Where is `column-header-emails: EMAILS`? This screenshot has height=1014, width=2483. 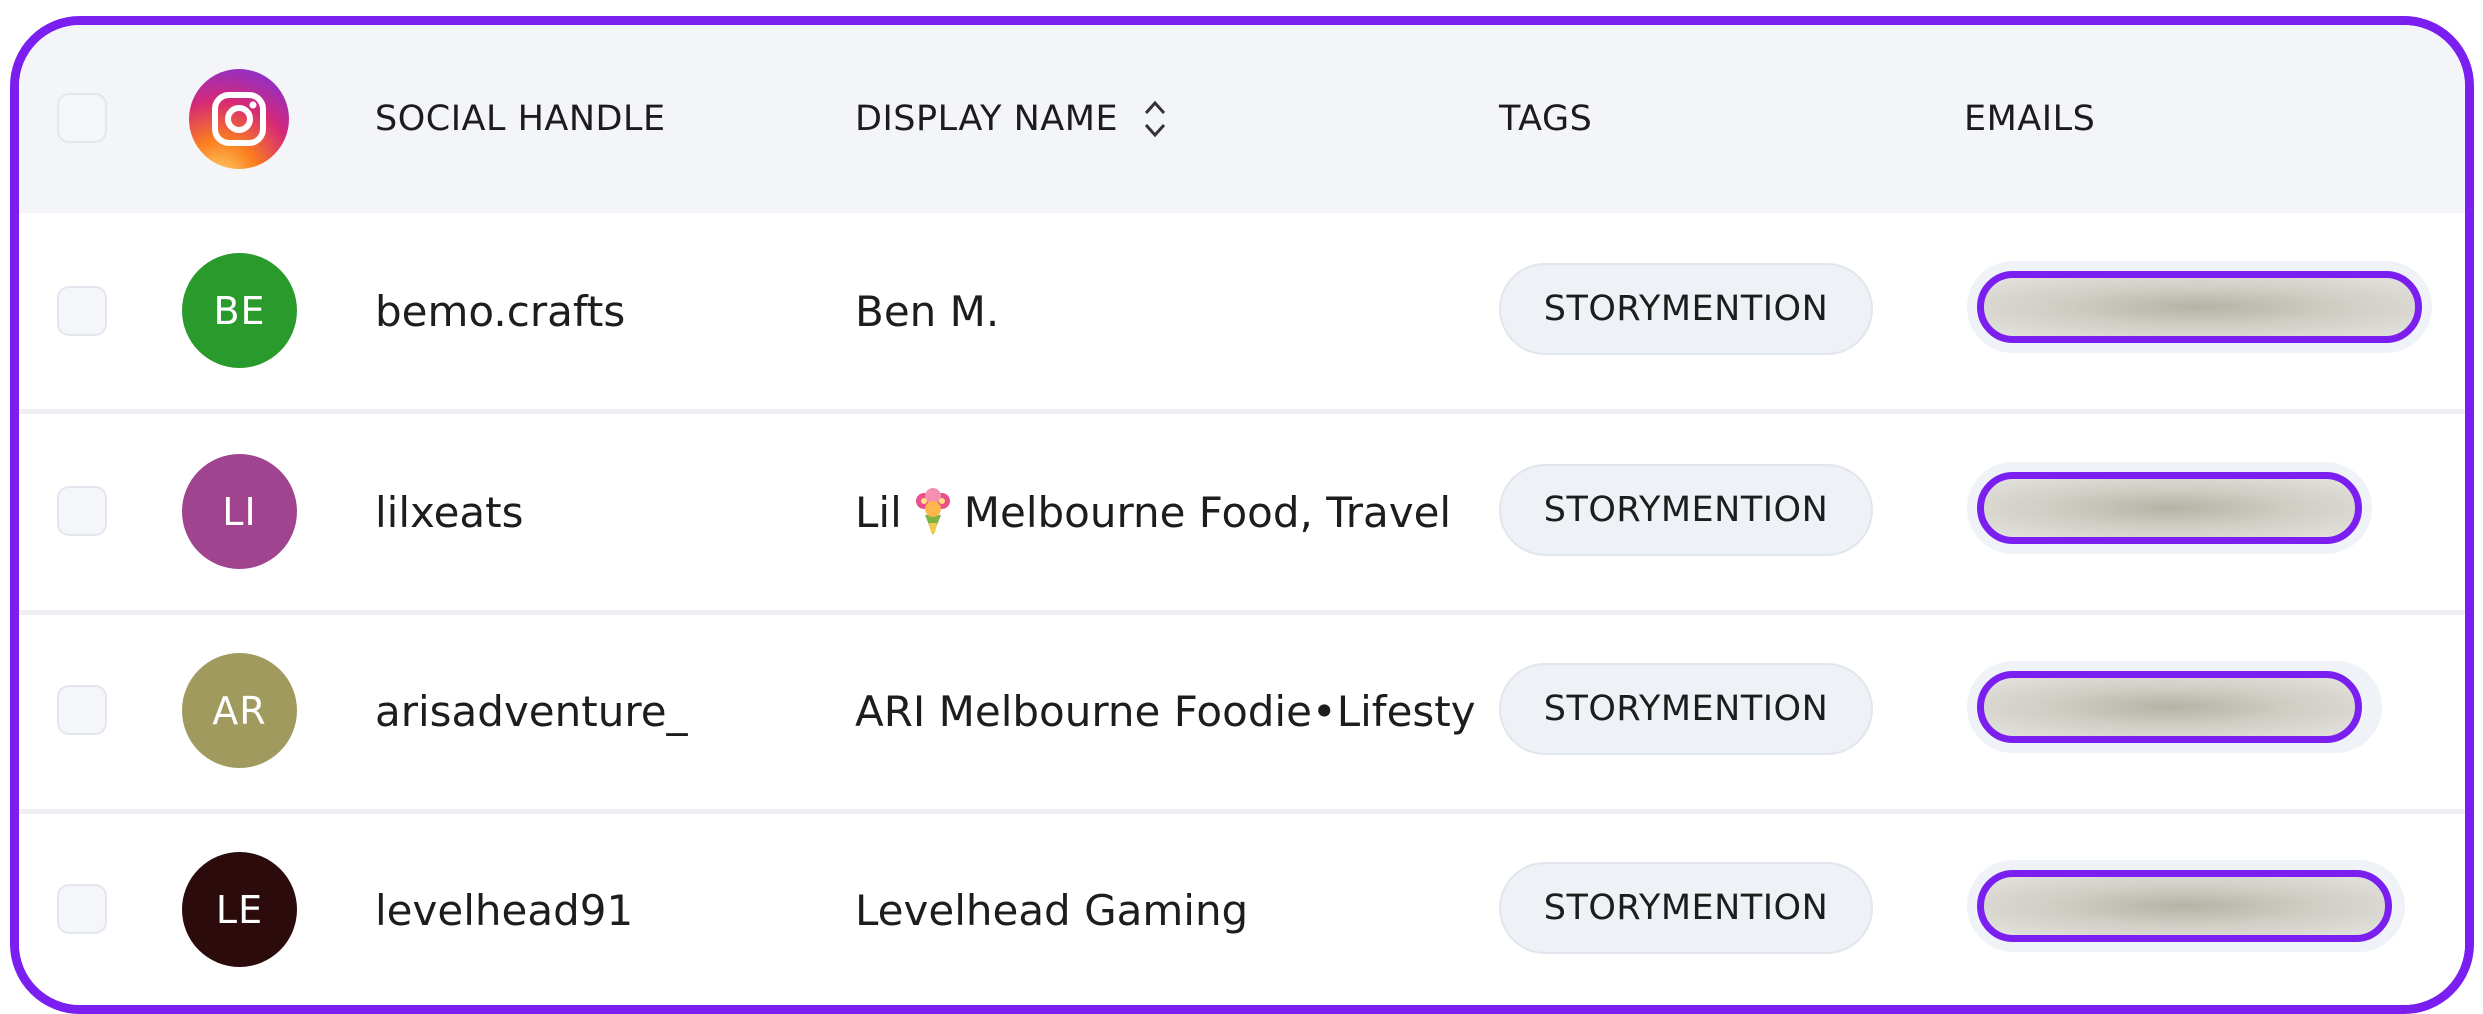 column-header-emails: EMAILS is located at coordinates (2029, 119).